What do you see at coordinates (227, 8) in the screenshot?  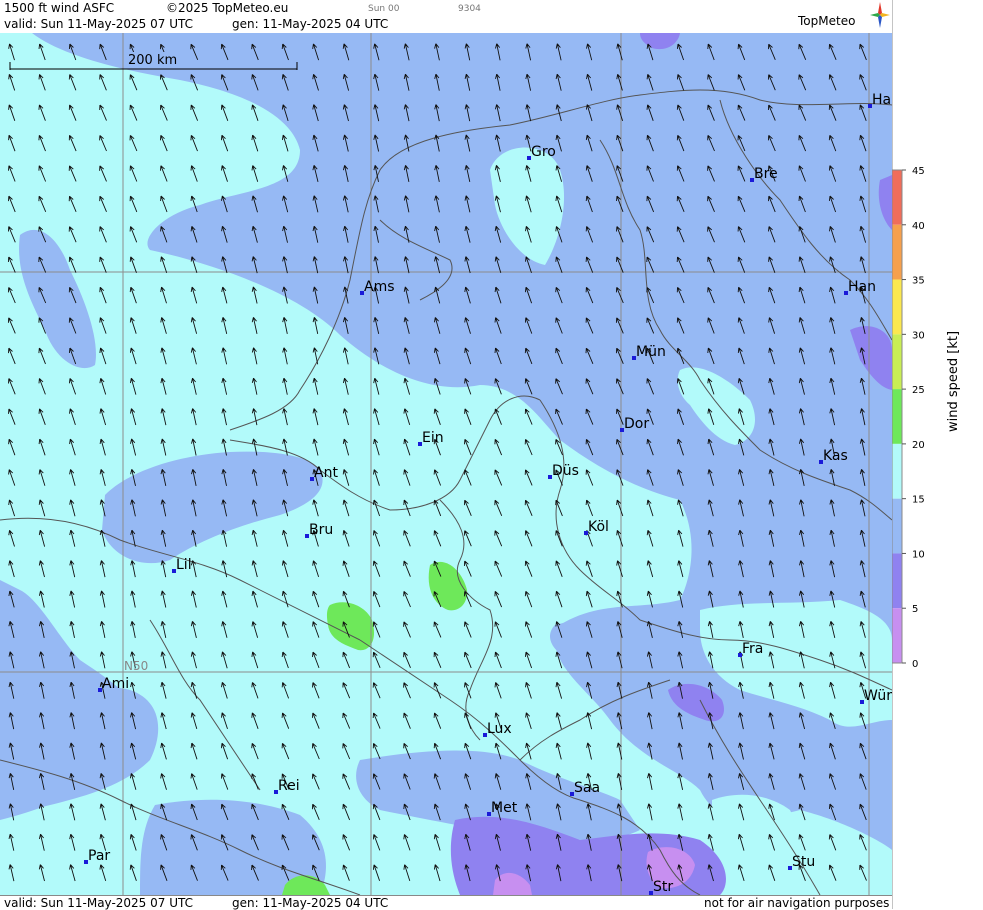 I see `copyright: ©2025 TopMeteo.eu` at bounding box center [227, 8].